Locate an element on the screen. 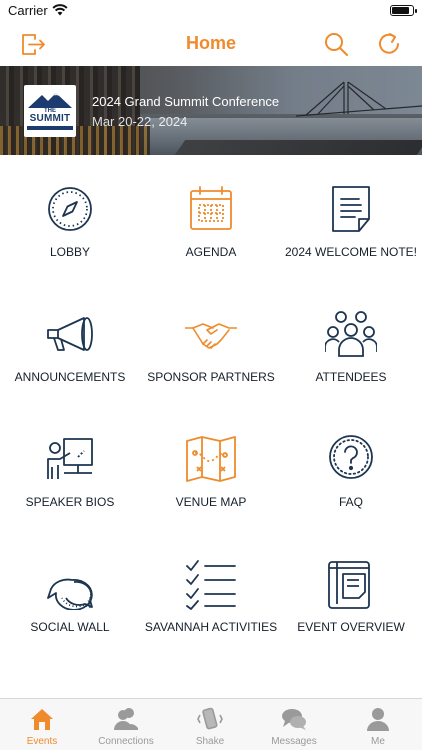  tile-label: SOCIAL WALL is located at coordinates (70, 627).